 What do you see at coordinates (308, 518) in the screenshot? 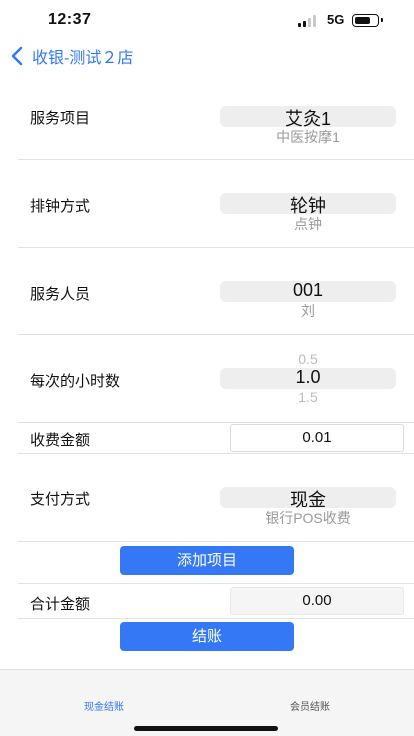
I see `payment-option: 银行POS收费` at bounding box center [308, 518].